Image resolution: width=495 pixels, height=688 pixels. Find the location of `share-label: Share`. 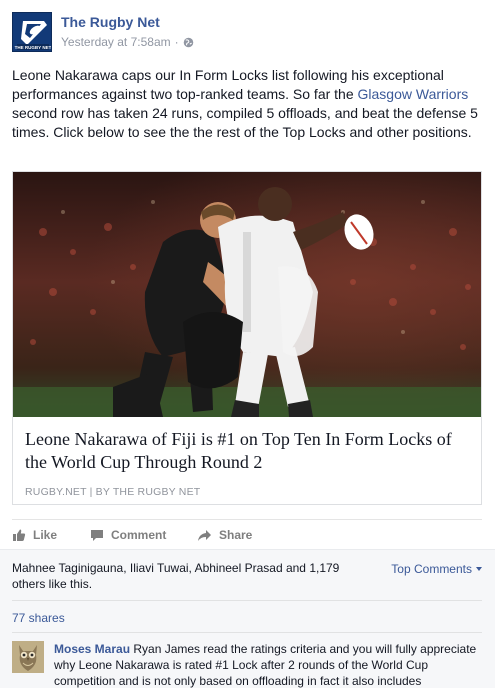

share-label: Share is located at coordinates (236, 535).